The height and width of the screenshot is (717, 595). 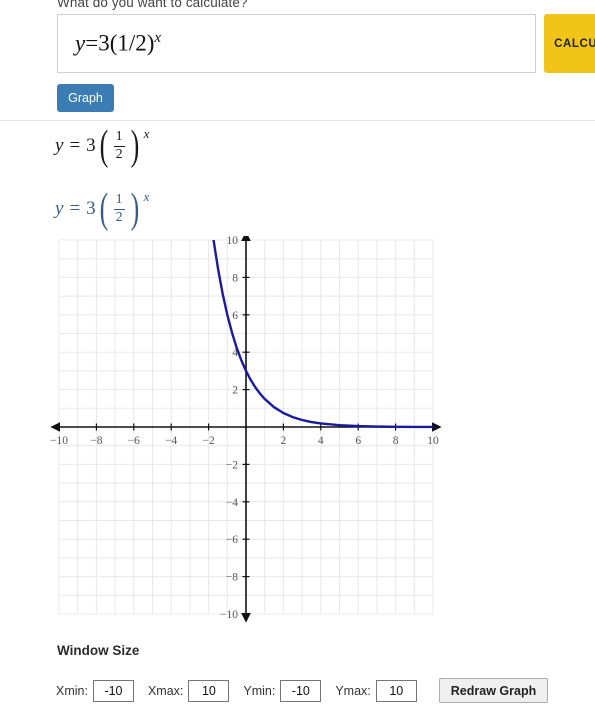 What do you see at coordinates (165, 690) in the screenshot?
I see `xmax-label: Xmax:` at bounding box center [165, 690].